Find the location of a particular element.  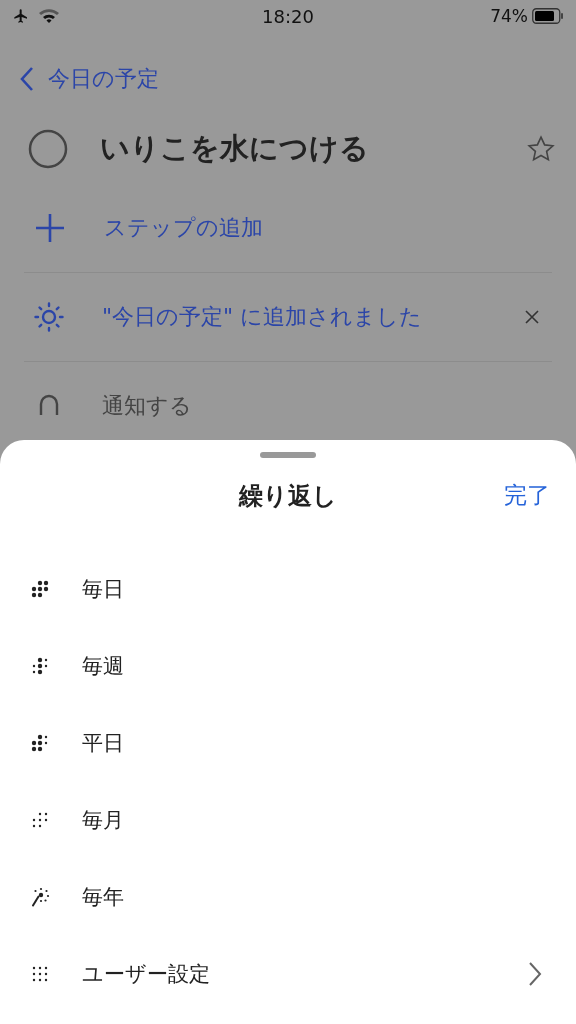

checkbox-circle is located at coordinates (48, 149).